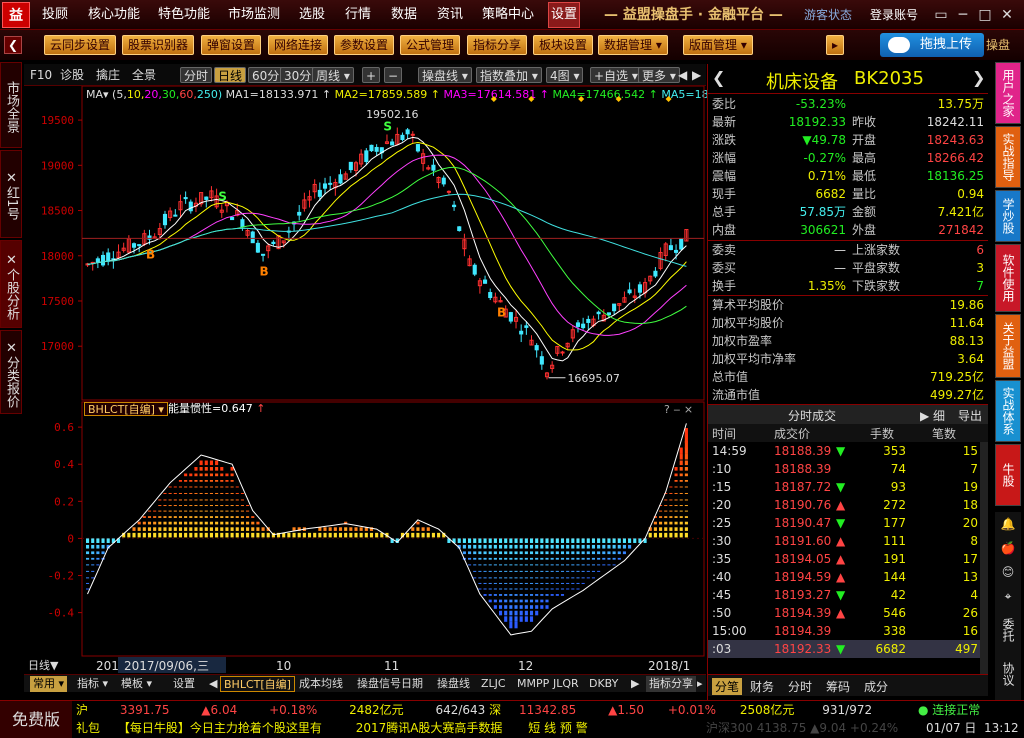 The height and width of the screenshot is (738, 1024). What do you see at coordinates (321, 684) in the screenshot?
I see `tab-cost-ma: 成本均线` at bounding box center [321, 684].